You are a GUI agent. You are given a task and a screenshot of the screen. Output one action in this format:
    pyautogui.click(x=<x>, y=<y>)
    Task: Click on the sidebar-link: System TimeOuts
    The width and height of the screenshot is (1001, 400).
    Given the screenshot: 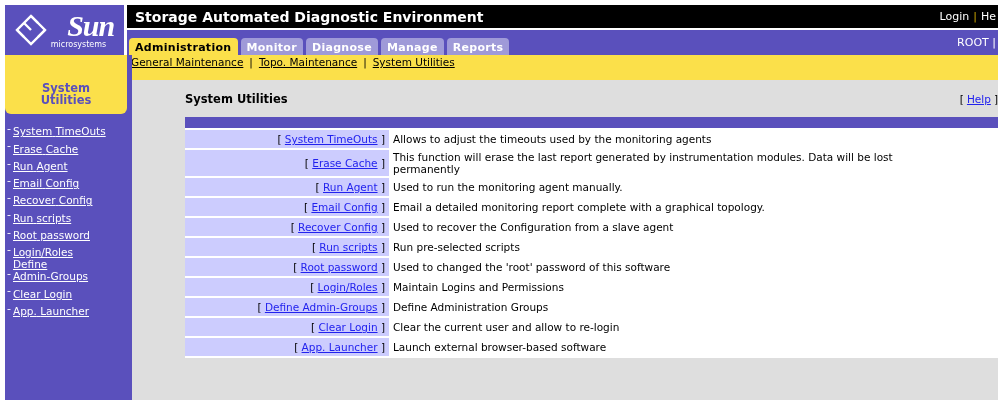 What is the action you would take?
    pyautogui.click(x=59, y=131)
    